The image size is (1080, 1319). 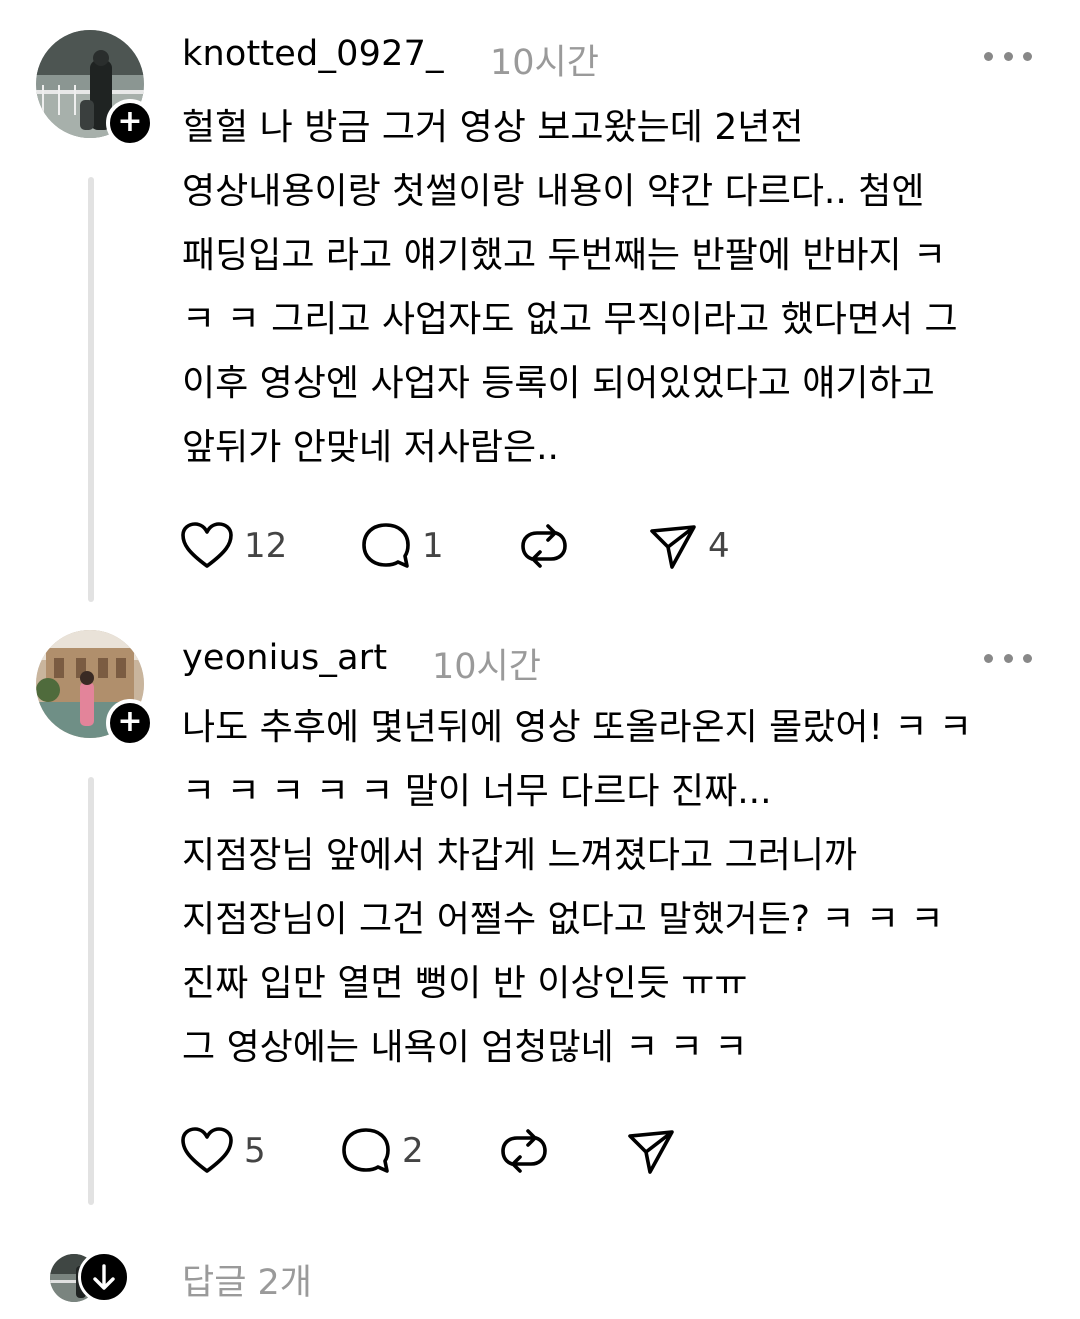 I want to click on share-button, so click(x=651, y=1151).